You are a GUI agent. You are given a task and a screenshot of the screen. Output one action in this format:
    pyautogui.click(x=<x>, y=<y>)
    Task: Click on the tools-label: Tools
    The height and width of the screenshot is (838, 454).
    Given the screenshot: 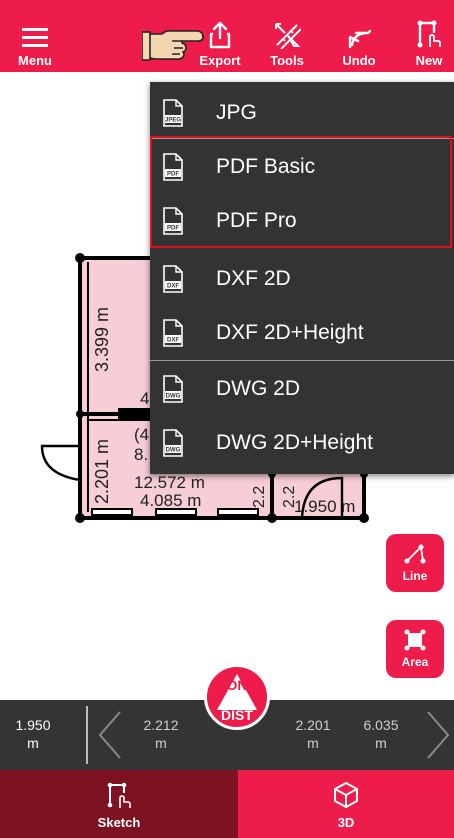 What is the action you would take?
    pyautogui.click(x=287, y=60)
    